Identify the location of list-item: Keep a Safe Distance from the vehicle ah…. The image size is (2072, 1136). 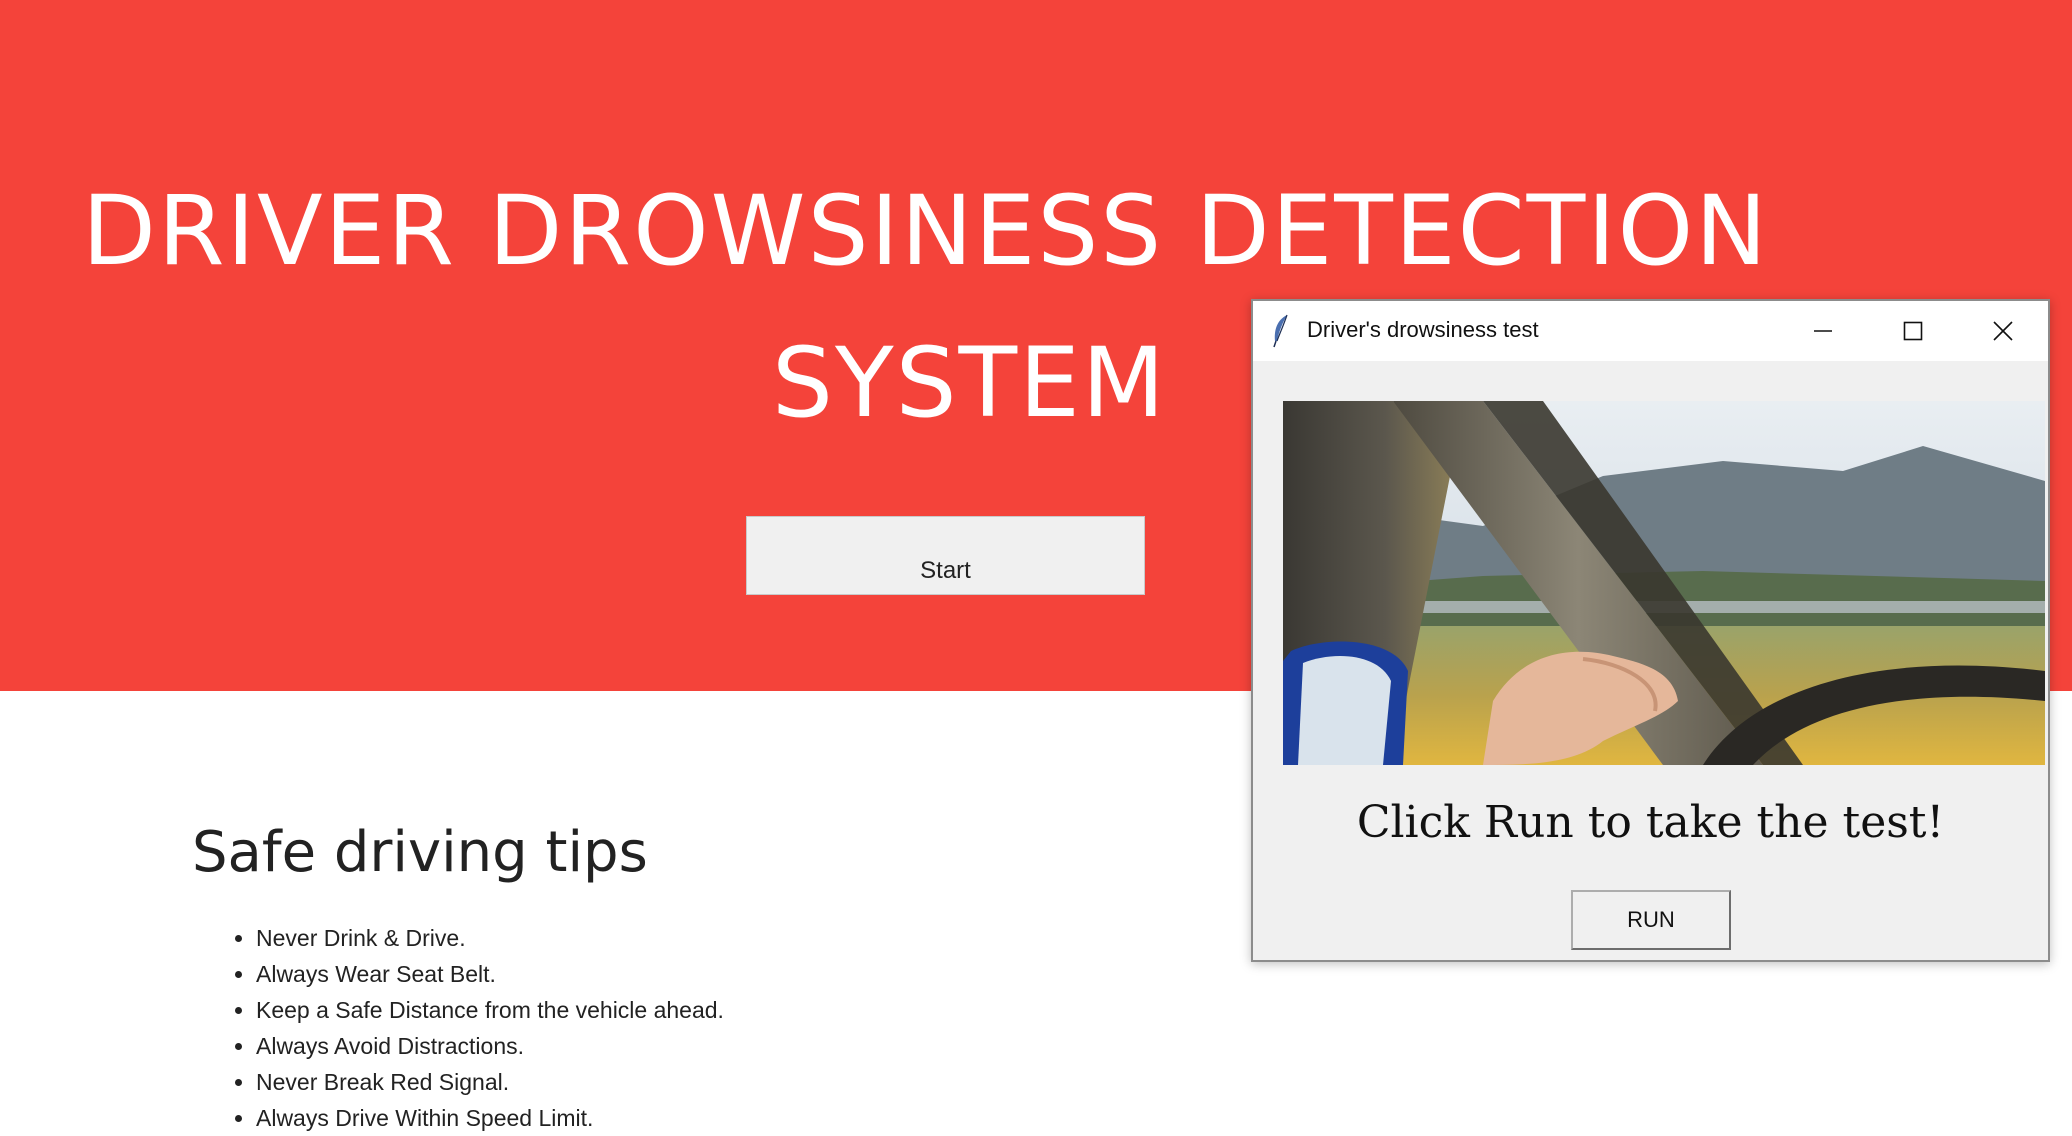
(490, 1010).